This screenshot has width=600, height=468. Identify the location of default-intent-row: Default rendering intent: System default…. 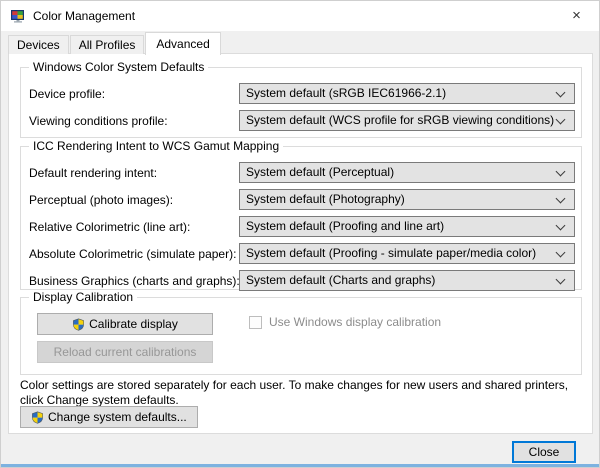
(302, 172).